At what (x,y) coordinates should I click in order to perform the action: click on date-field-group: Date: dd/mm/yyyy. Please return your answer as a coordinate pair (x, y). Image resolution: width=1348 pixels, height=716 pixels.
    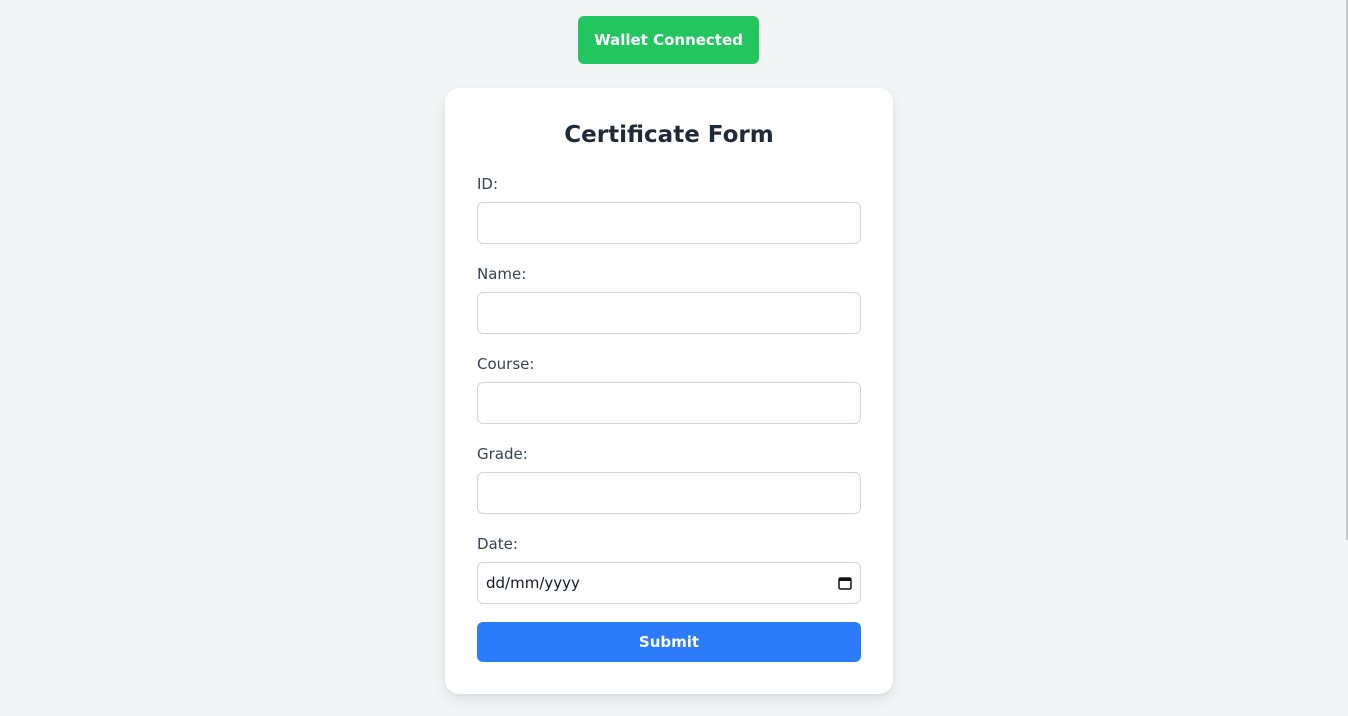
    Looking at the image, I should click on (669, 569).